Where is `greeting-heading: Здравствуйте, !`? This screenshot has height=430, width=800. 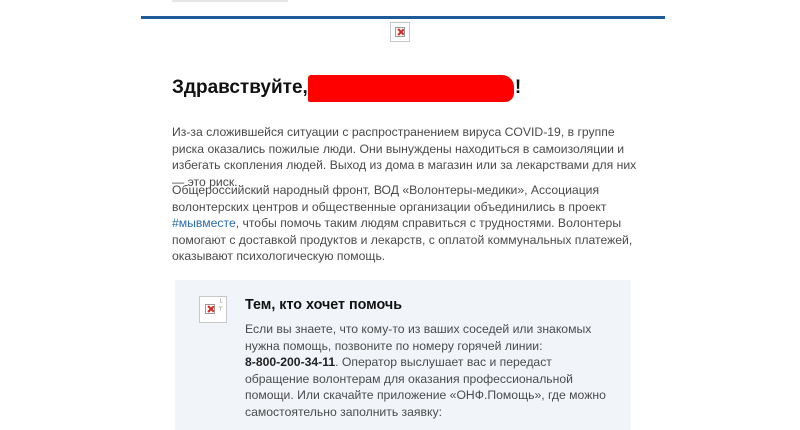
greeting-heading: Здравствуйте, ! is located at coordinates (346, 88).